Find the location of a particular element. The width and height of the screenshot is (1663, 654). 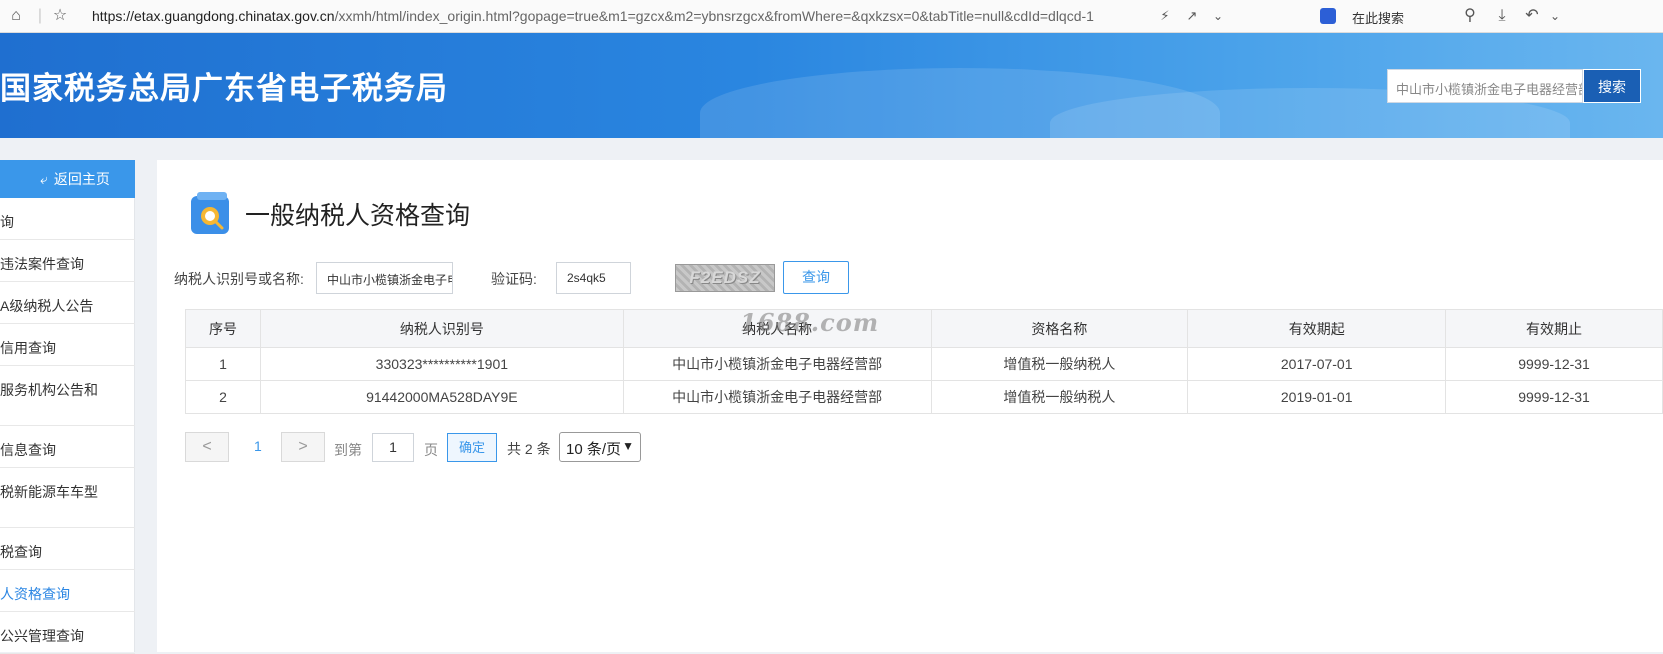

lightning-icon: ⚡ is located at coordinates (1165, 16).